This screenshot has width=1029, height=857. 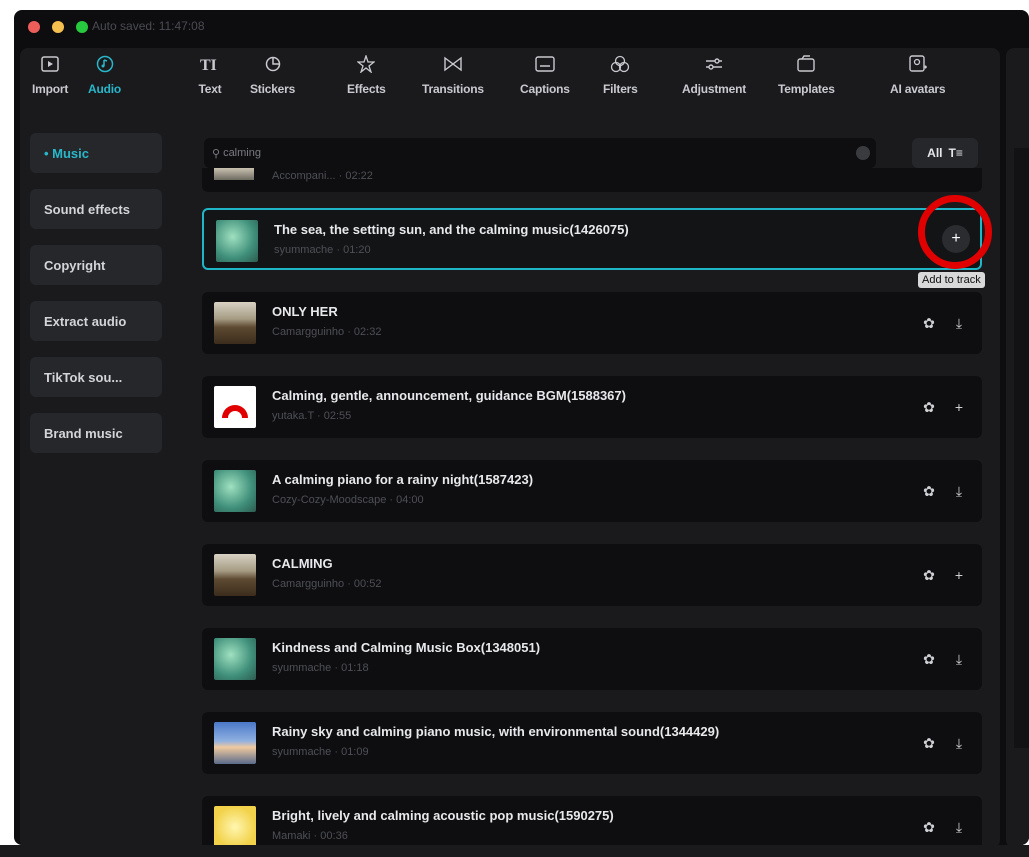 I want to click on toolbar-label: Audio, so click(x=104, y=89).